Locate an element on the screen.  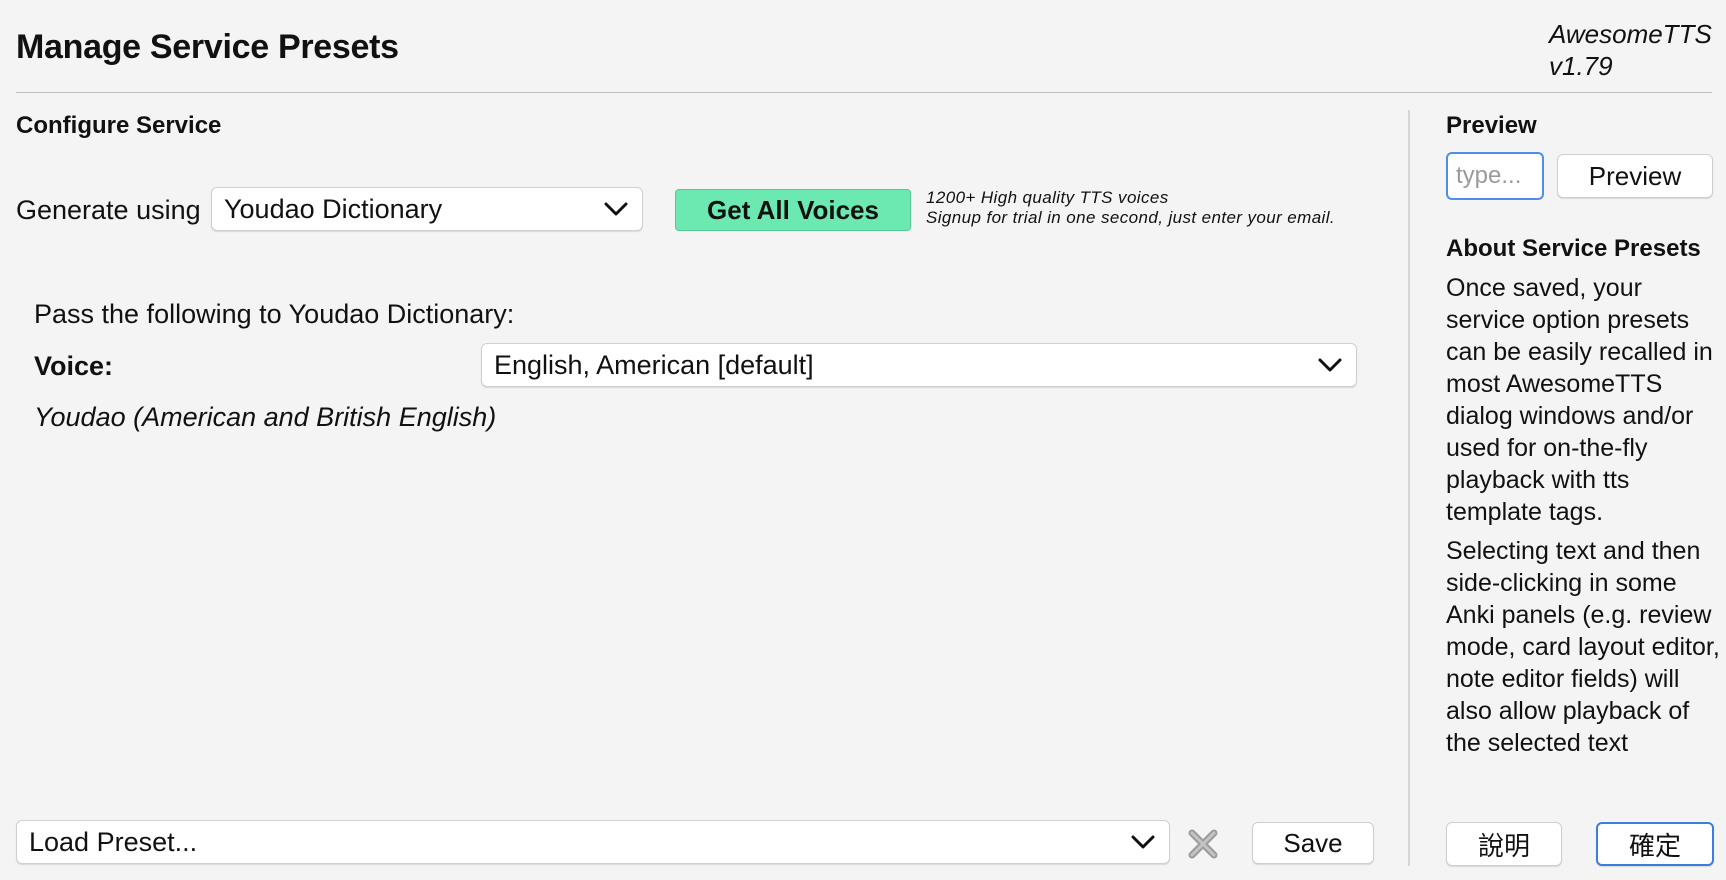
service-select-value: Youdao Dictionary is located at coordinates (333, 208).